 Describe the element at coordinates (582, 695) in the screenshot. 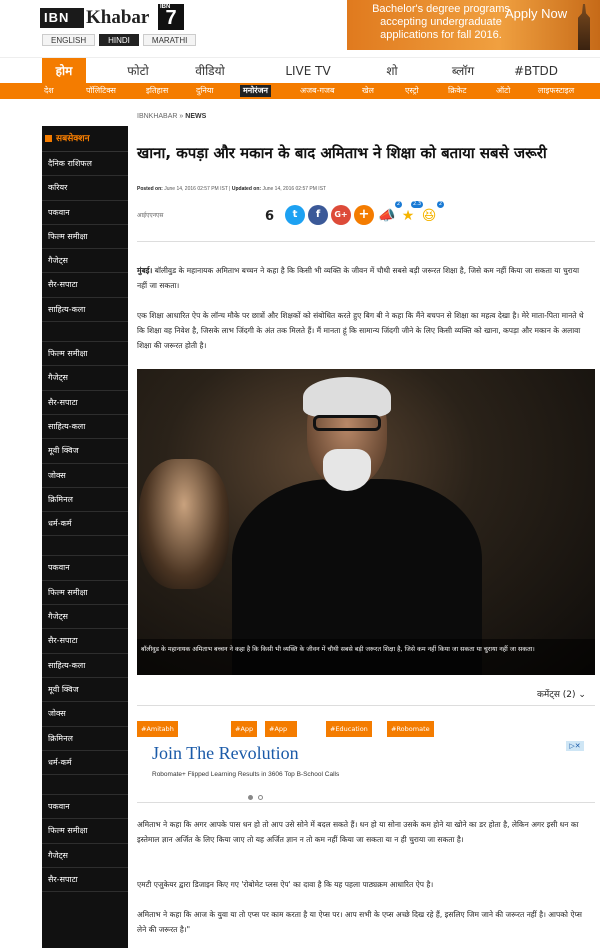

I see `chevron-down-icon: ⌄` at that location.